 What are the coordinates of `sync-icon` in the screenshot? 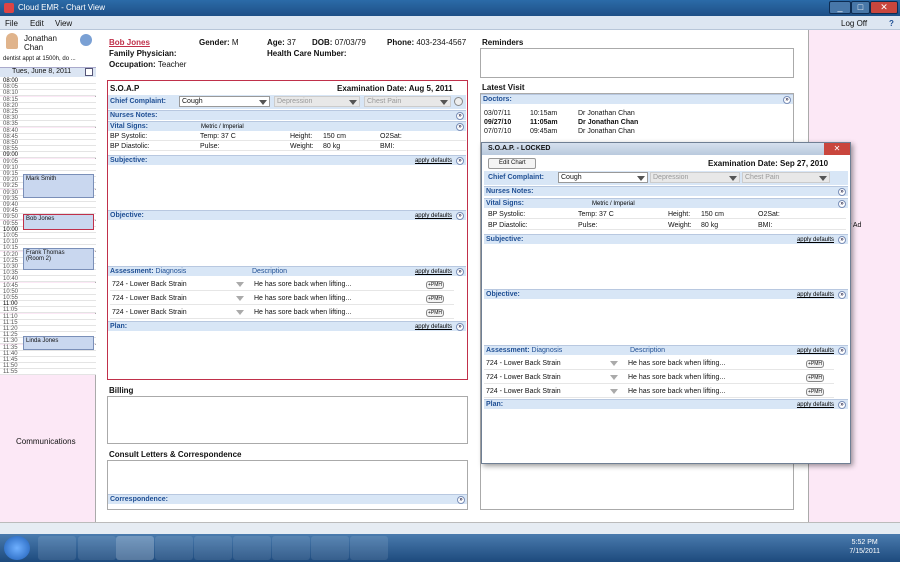 It's located at (86, 40).